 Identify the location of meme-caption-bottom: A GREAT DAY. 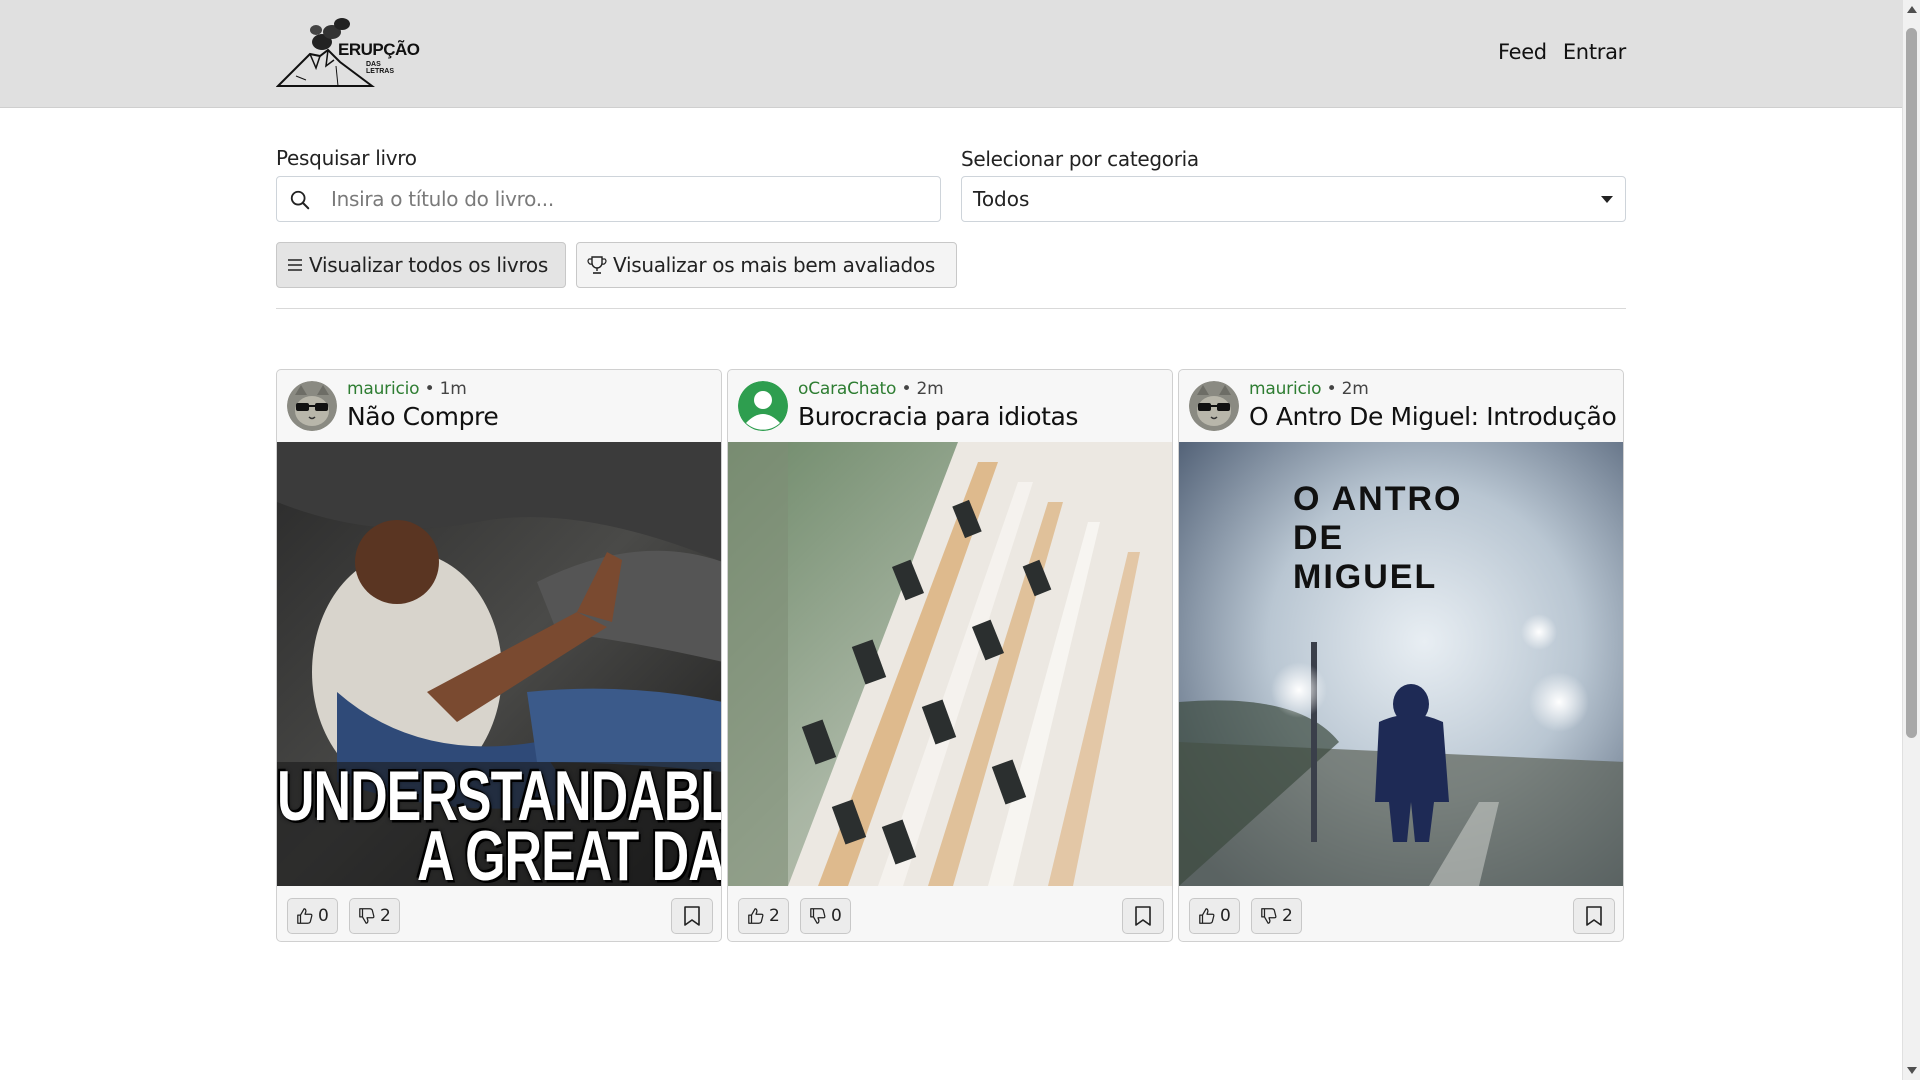
(569, 851).